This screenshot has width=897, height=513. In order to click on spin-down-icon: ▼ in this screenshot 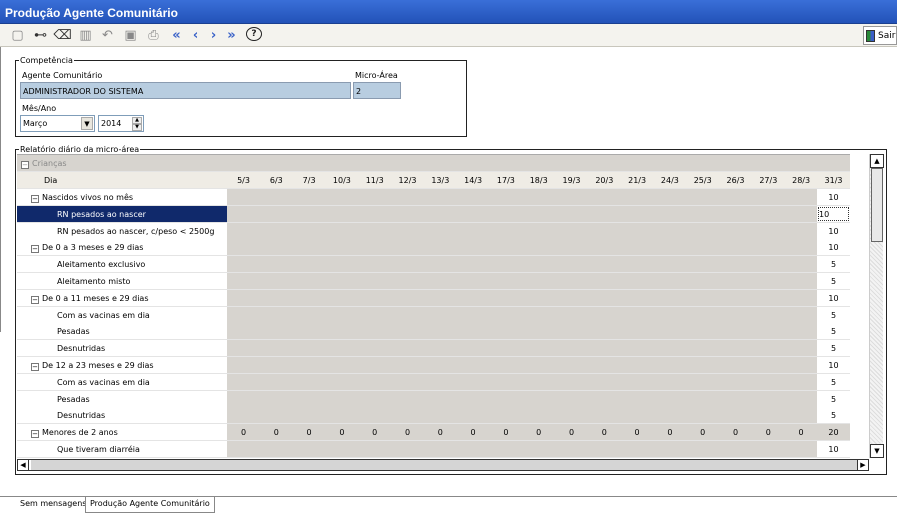, I will do `click(137, 127)`.